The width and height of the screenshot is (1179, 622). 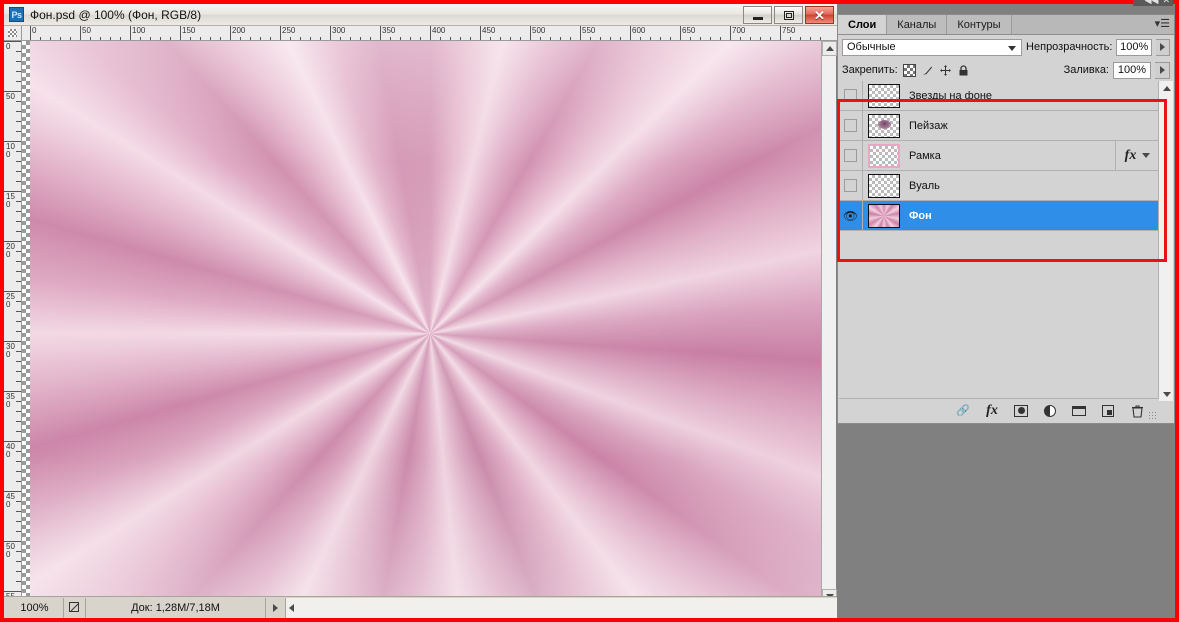 I want to click on delete-layer-icon, so click(x=1137, y=411).